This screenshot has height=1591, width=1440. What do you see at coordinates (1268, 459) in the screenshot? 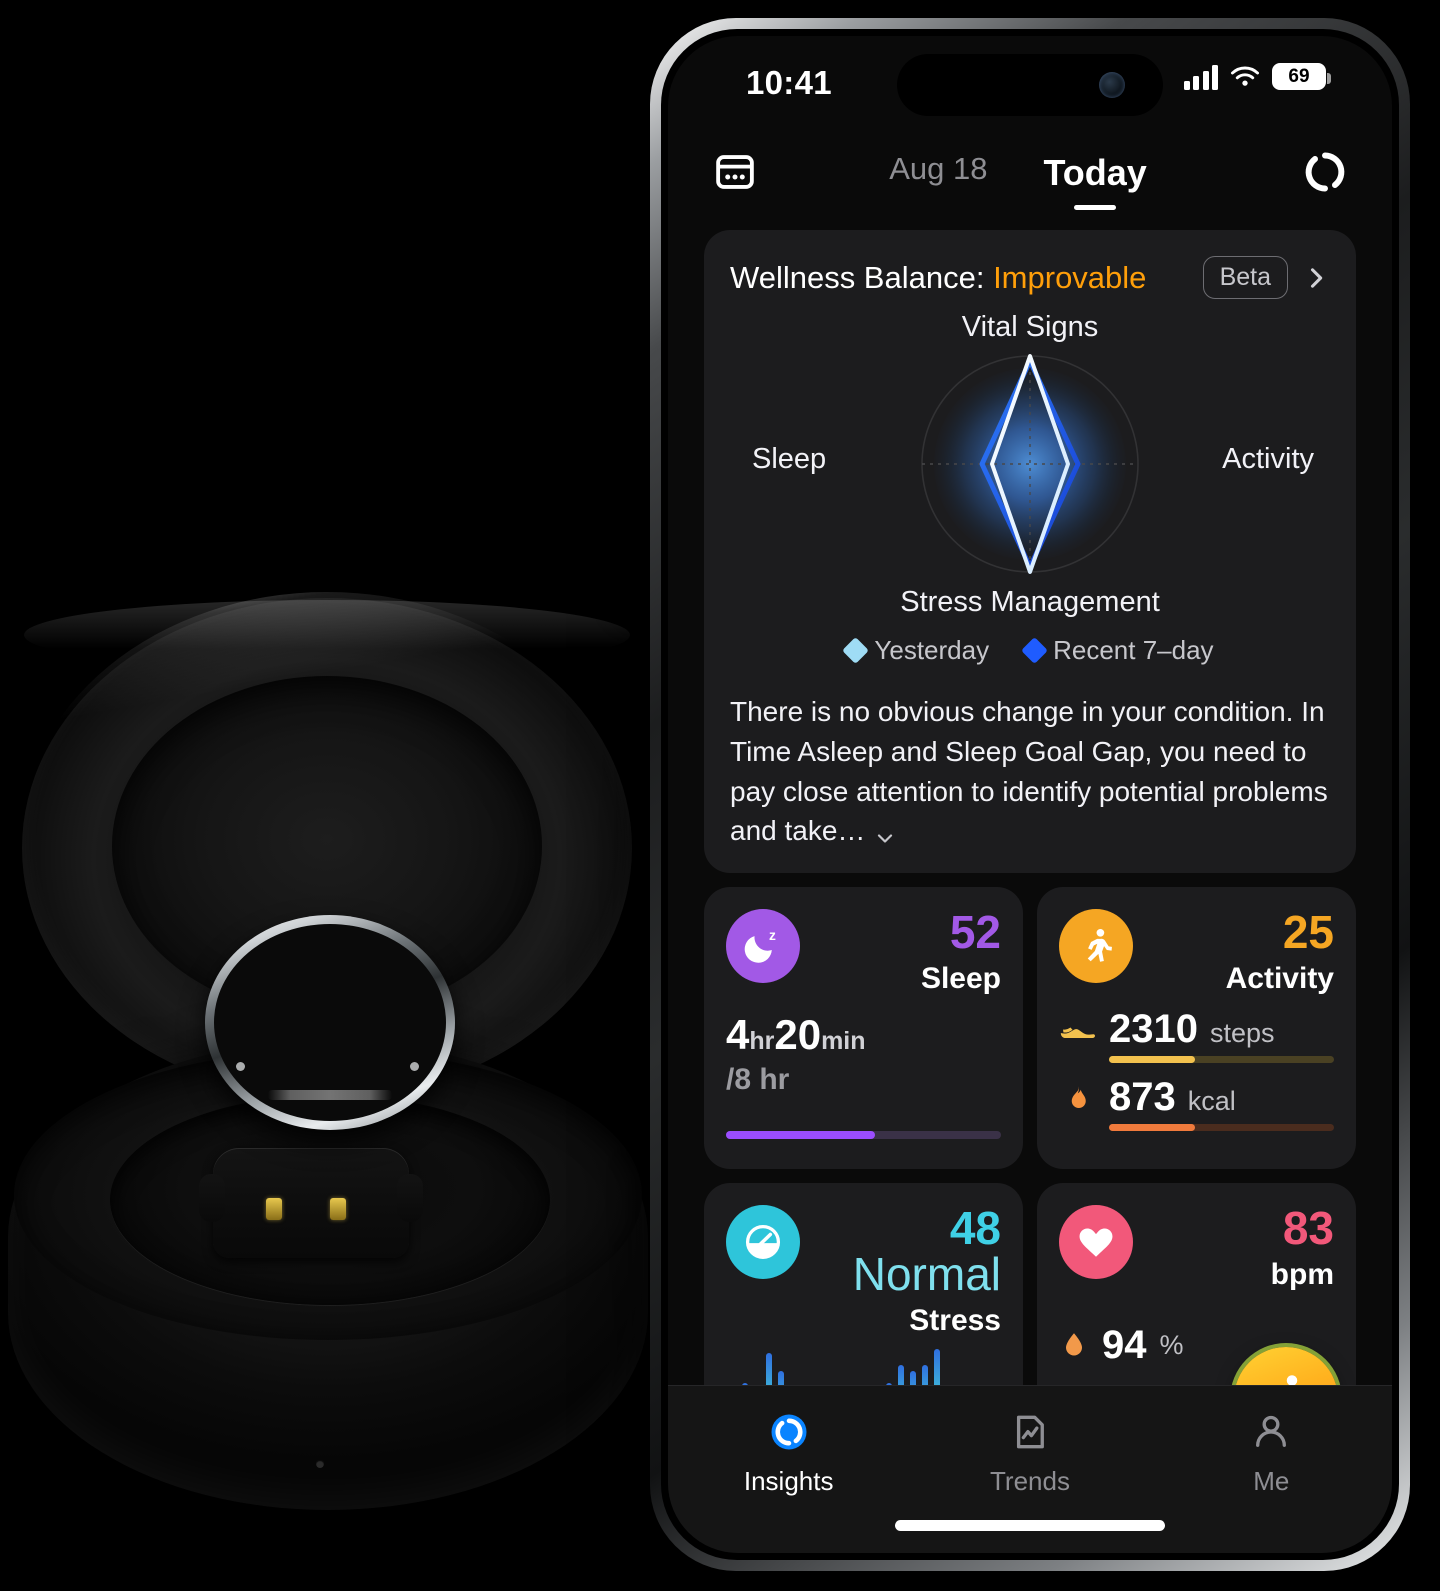
I see `radar-axis-label-right: Activity` at bounding box center [1268, 459].